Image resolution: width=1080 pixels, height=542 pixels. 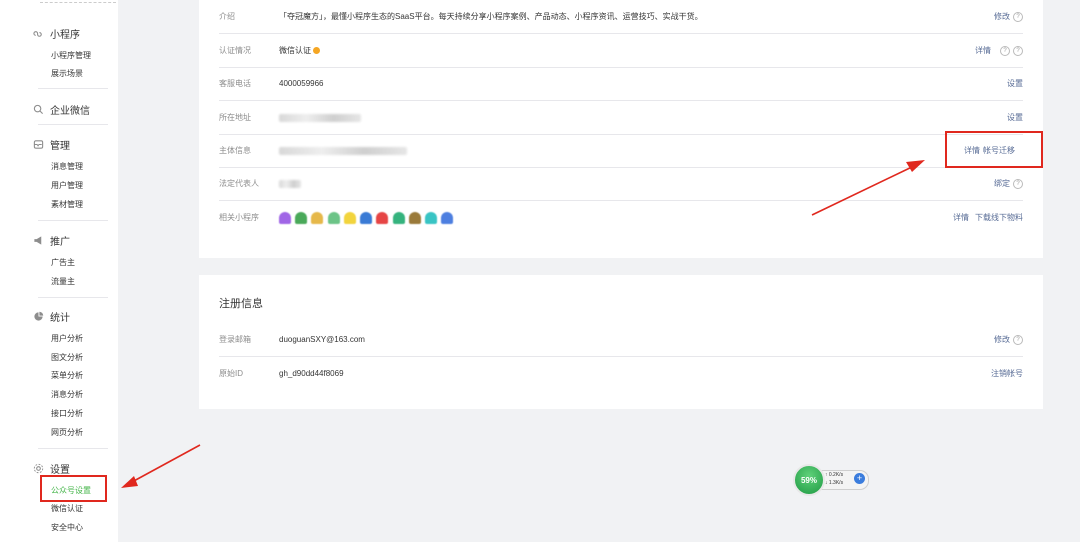 What do you see at coordinates (859, 478) in the screenshot?
I see `boost-icon: +` at bounding box center [859, 478].